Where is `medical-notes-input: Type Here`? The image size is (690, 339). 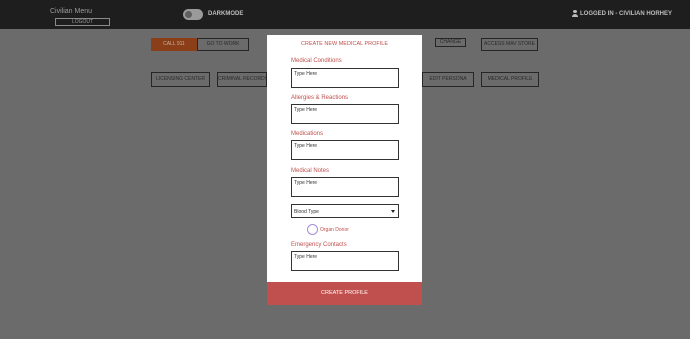
medical-notes-input: Type Here is located at coordinates (345, 187).